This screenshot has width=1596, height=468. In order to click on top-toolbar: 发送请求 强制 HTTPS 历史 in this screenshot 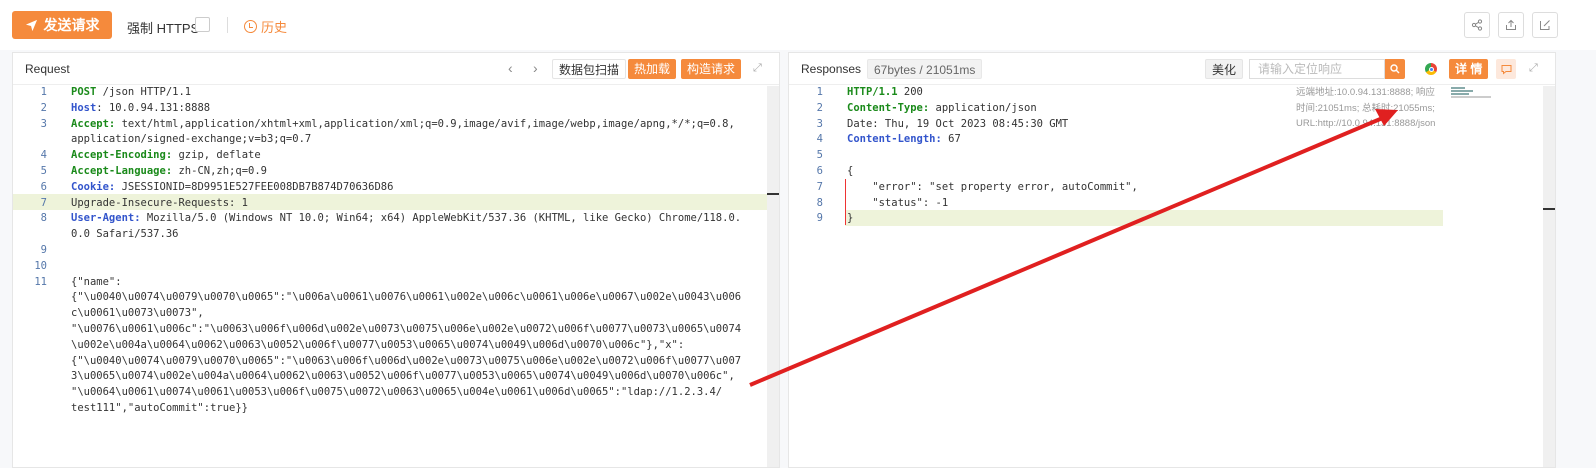, I will do `click(798, 25)`.